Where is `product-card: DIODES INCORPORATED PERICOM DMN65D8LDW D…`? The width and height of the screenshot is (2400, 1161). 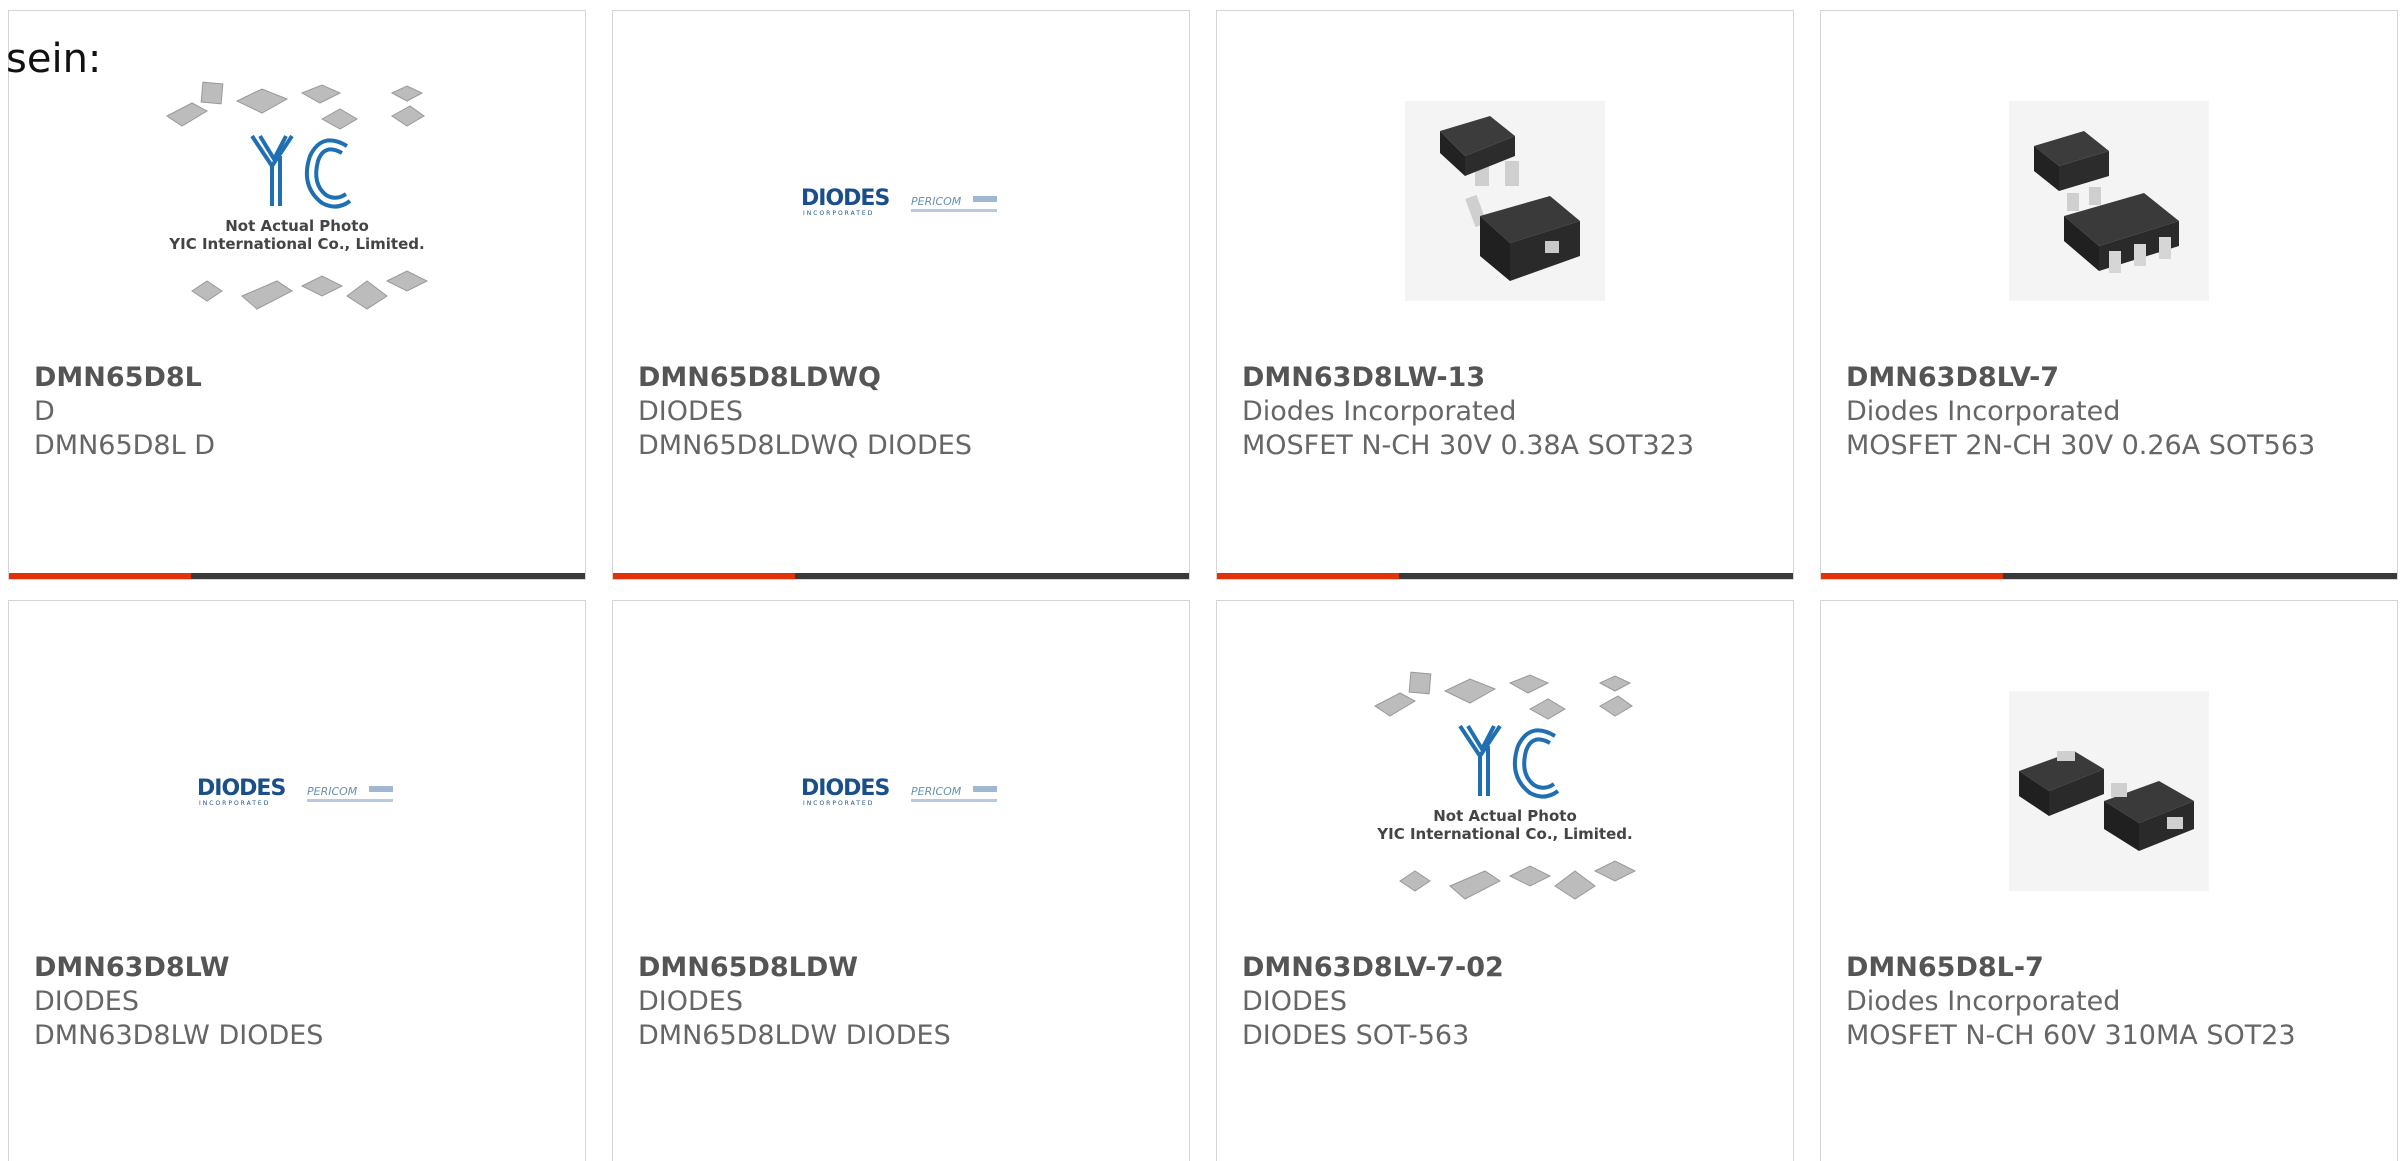
product-card: DIODES INCORPORATED PERICOM DMN65D8LDW D… is located at coordinates (901, 880).